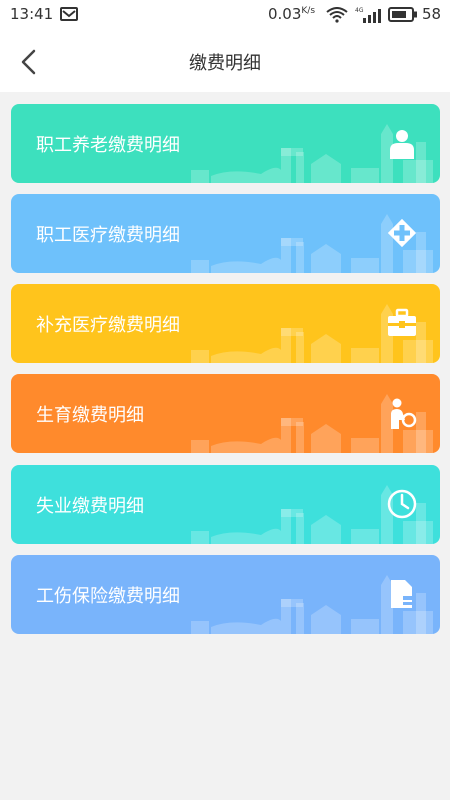 The width and height of the screenshot is (450, 800). Describe the element at coordinates (225, 63) in the screenshot. I see `page-title: 缴费明细` at that location.